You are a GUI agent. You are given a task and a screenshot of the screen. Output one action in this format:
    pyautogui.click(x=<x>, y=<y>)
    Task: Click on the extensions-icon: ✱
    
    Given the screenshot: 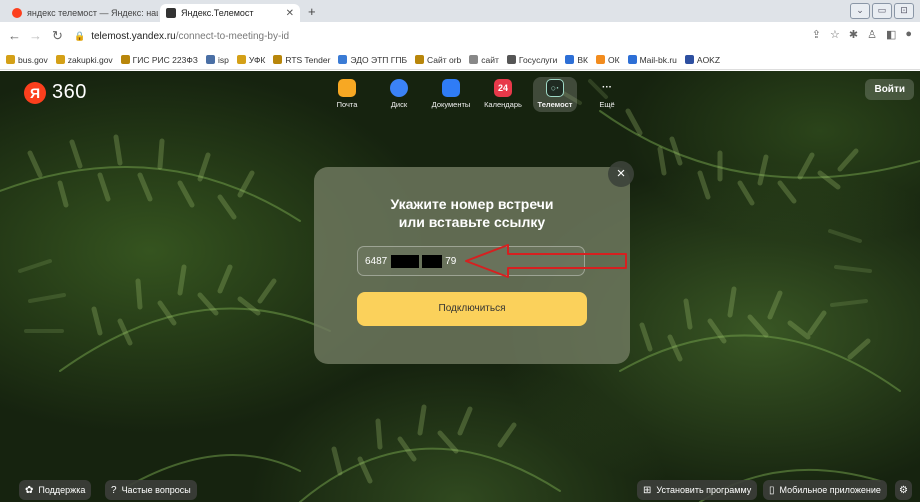 What is the action you would take?
    pyautogui.click(x=853, y=34)
    